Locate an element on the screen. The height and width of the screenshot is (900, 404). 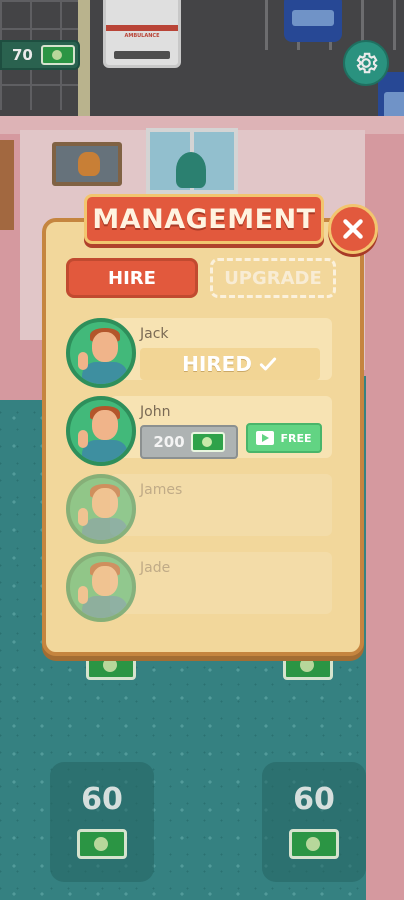
checkmark-icon is located at coordinates (268, 364).